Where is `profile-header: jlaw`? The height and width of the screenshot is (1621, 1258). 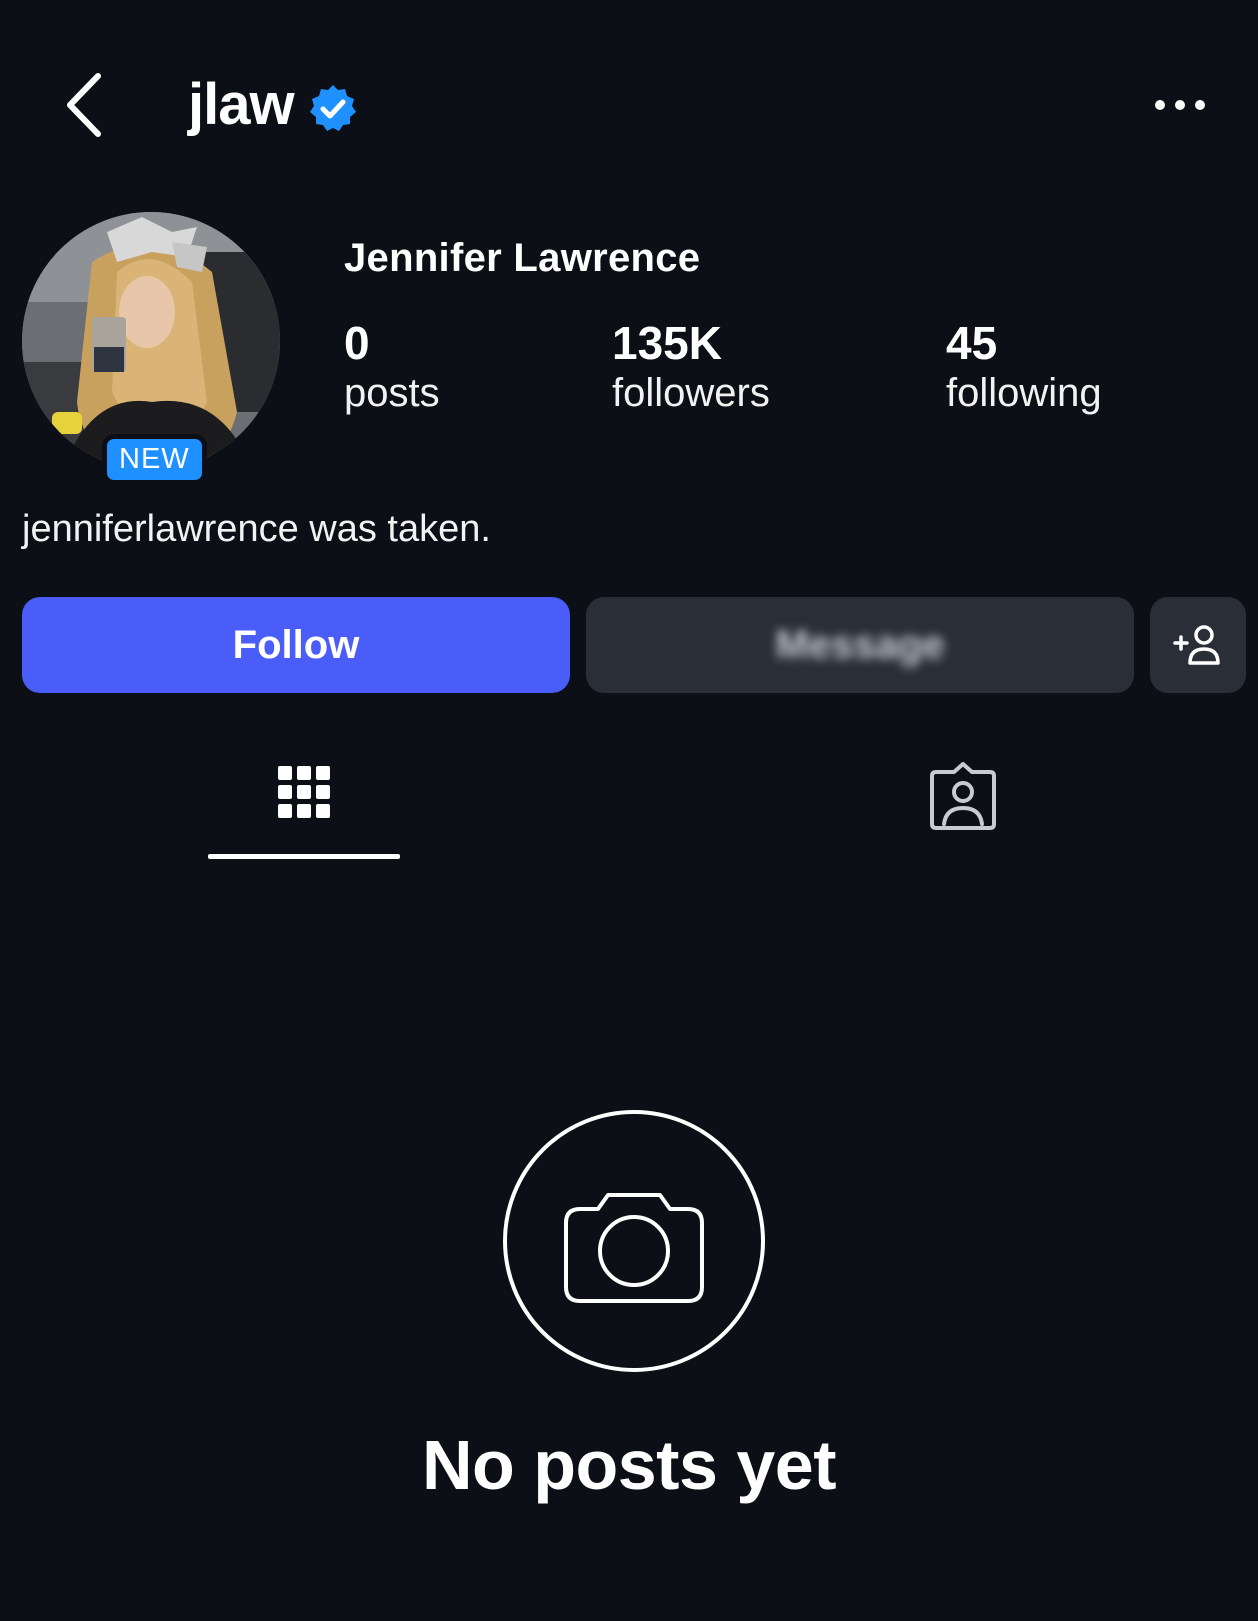 profile-header: jlaw is located at coordinates (273, 105).